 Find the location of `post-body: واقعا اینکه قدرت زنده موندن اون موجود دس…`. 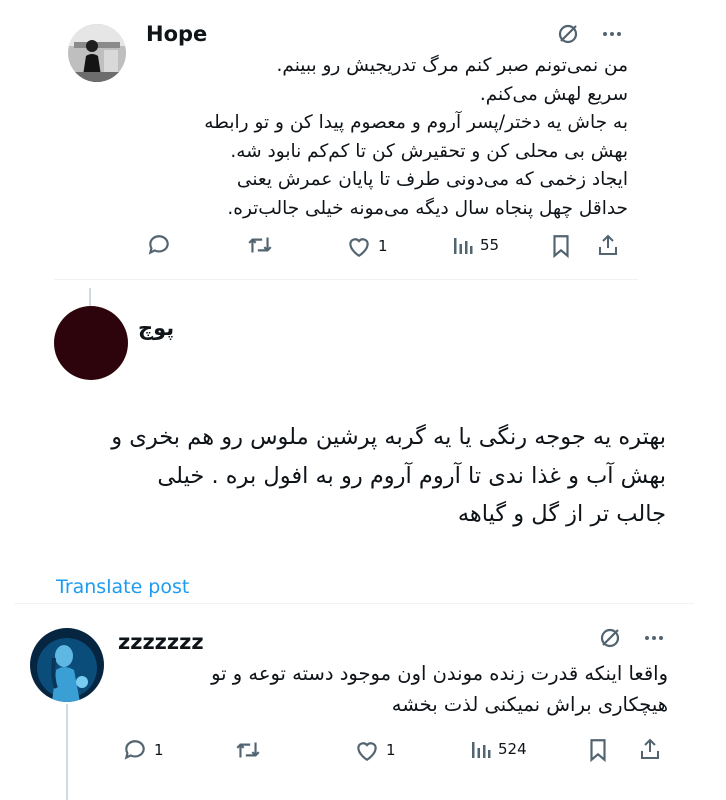

post-body: واقعا اینکه قدرت زنده موندن اون موجود دس… is located at coordinates (439, 689).